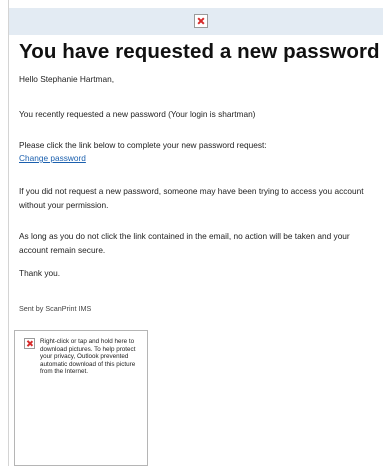  I want to click on email-header-banner, so click(196, 21).